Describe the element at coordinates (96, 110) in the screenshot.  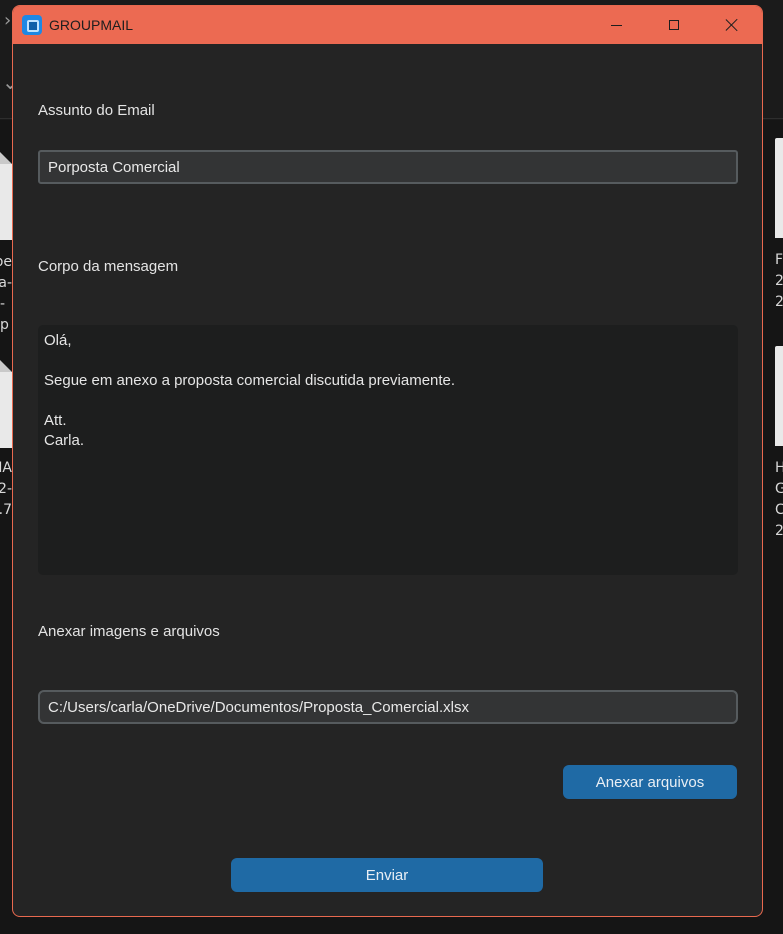
I see `subject-label: Assunto do Email` at that location.